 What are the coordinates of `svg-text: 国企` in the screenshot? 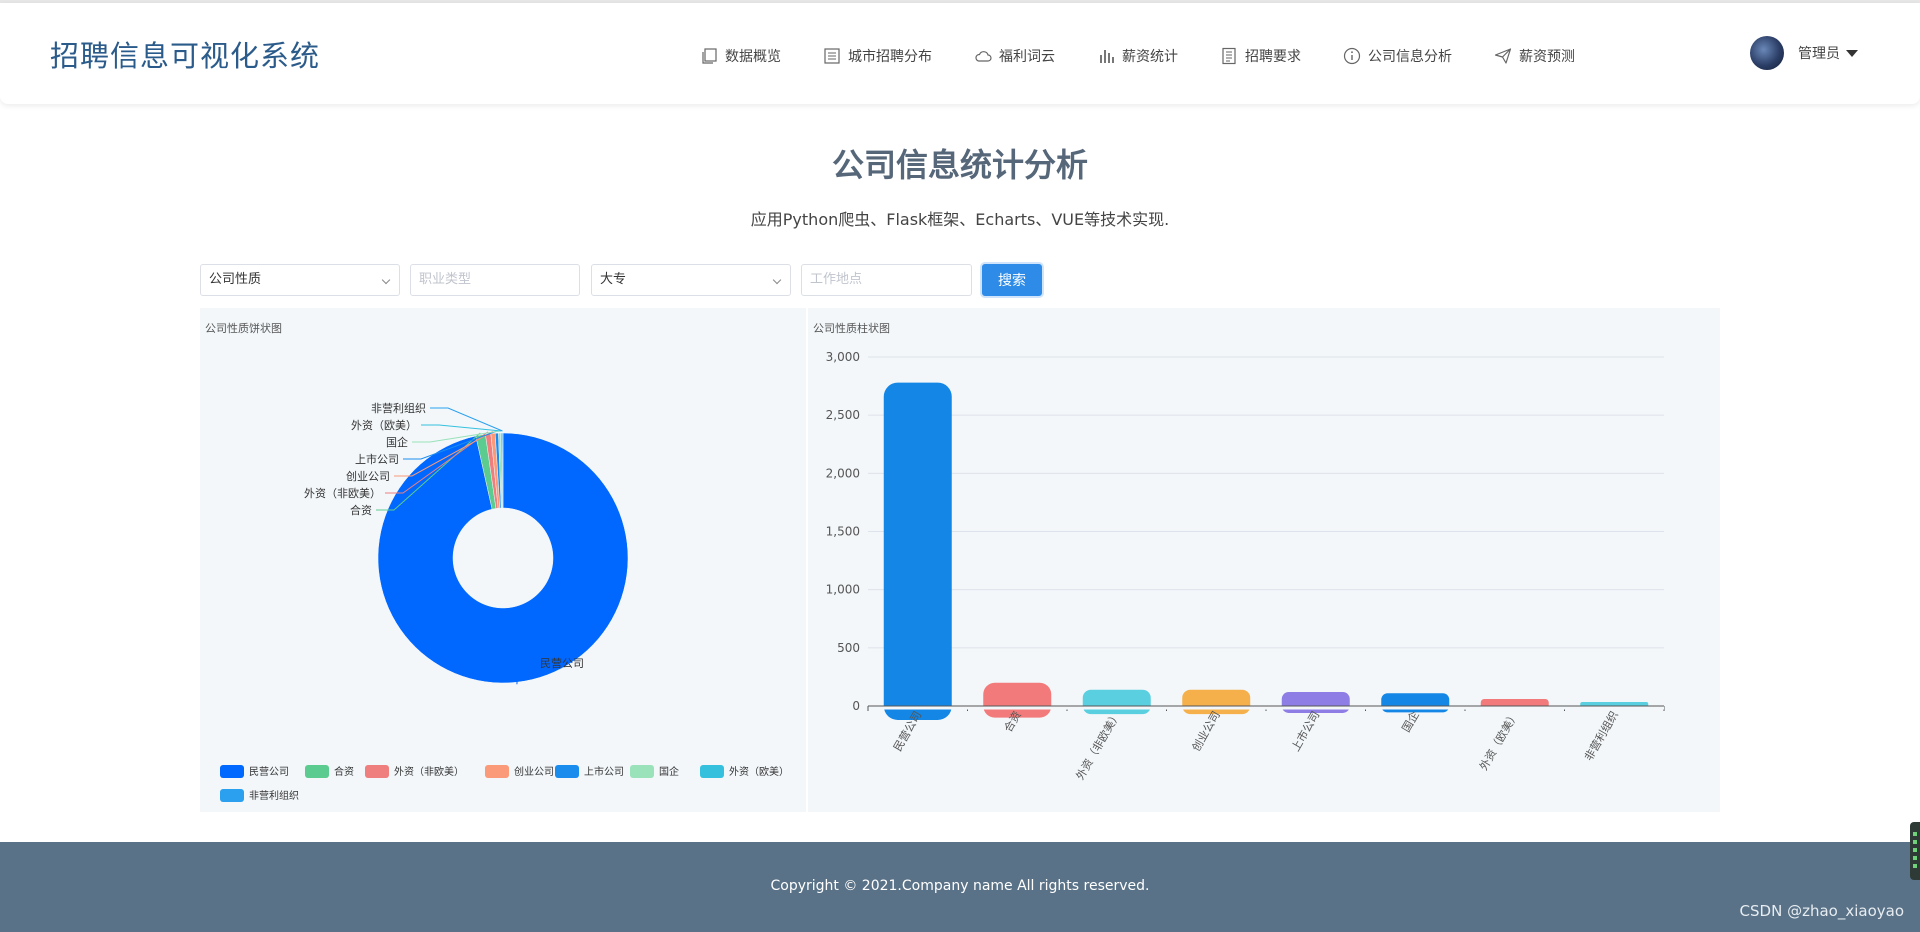 It's located at (669, 771).